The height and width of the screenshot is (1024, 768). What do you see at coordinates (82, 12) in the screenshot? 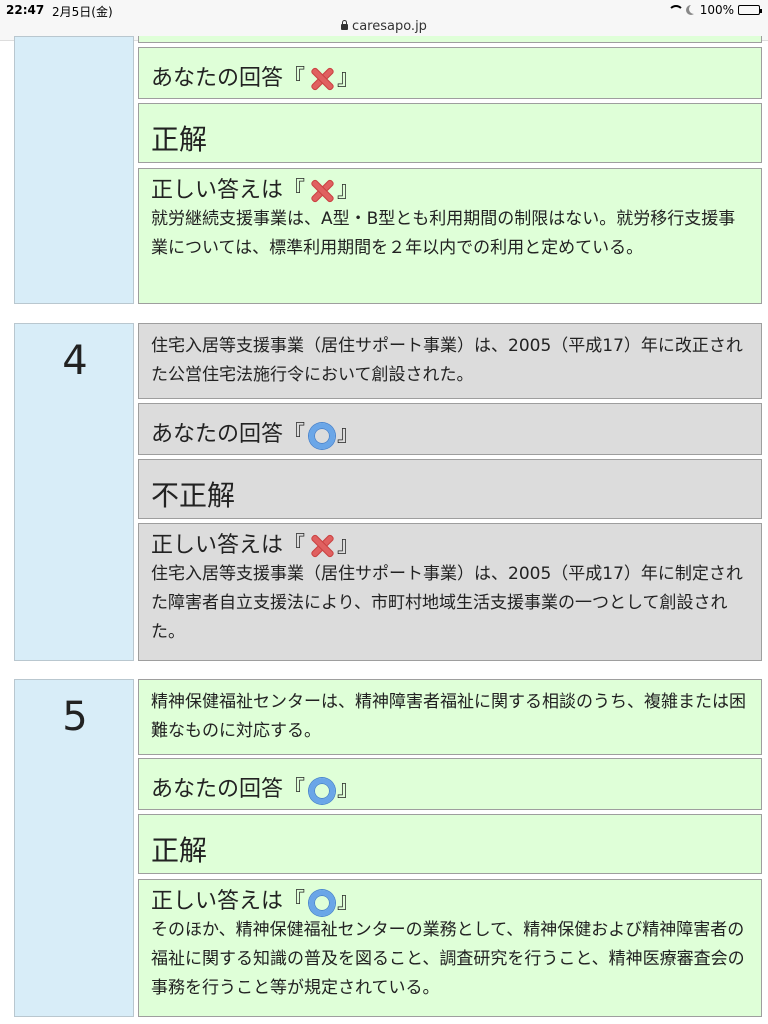
I see `status-date: 2月5日(金)` at bounding box center [82, 12].